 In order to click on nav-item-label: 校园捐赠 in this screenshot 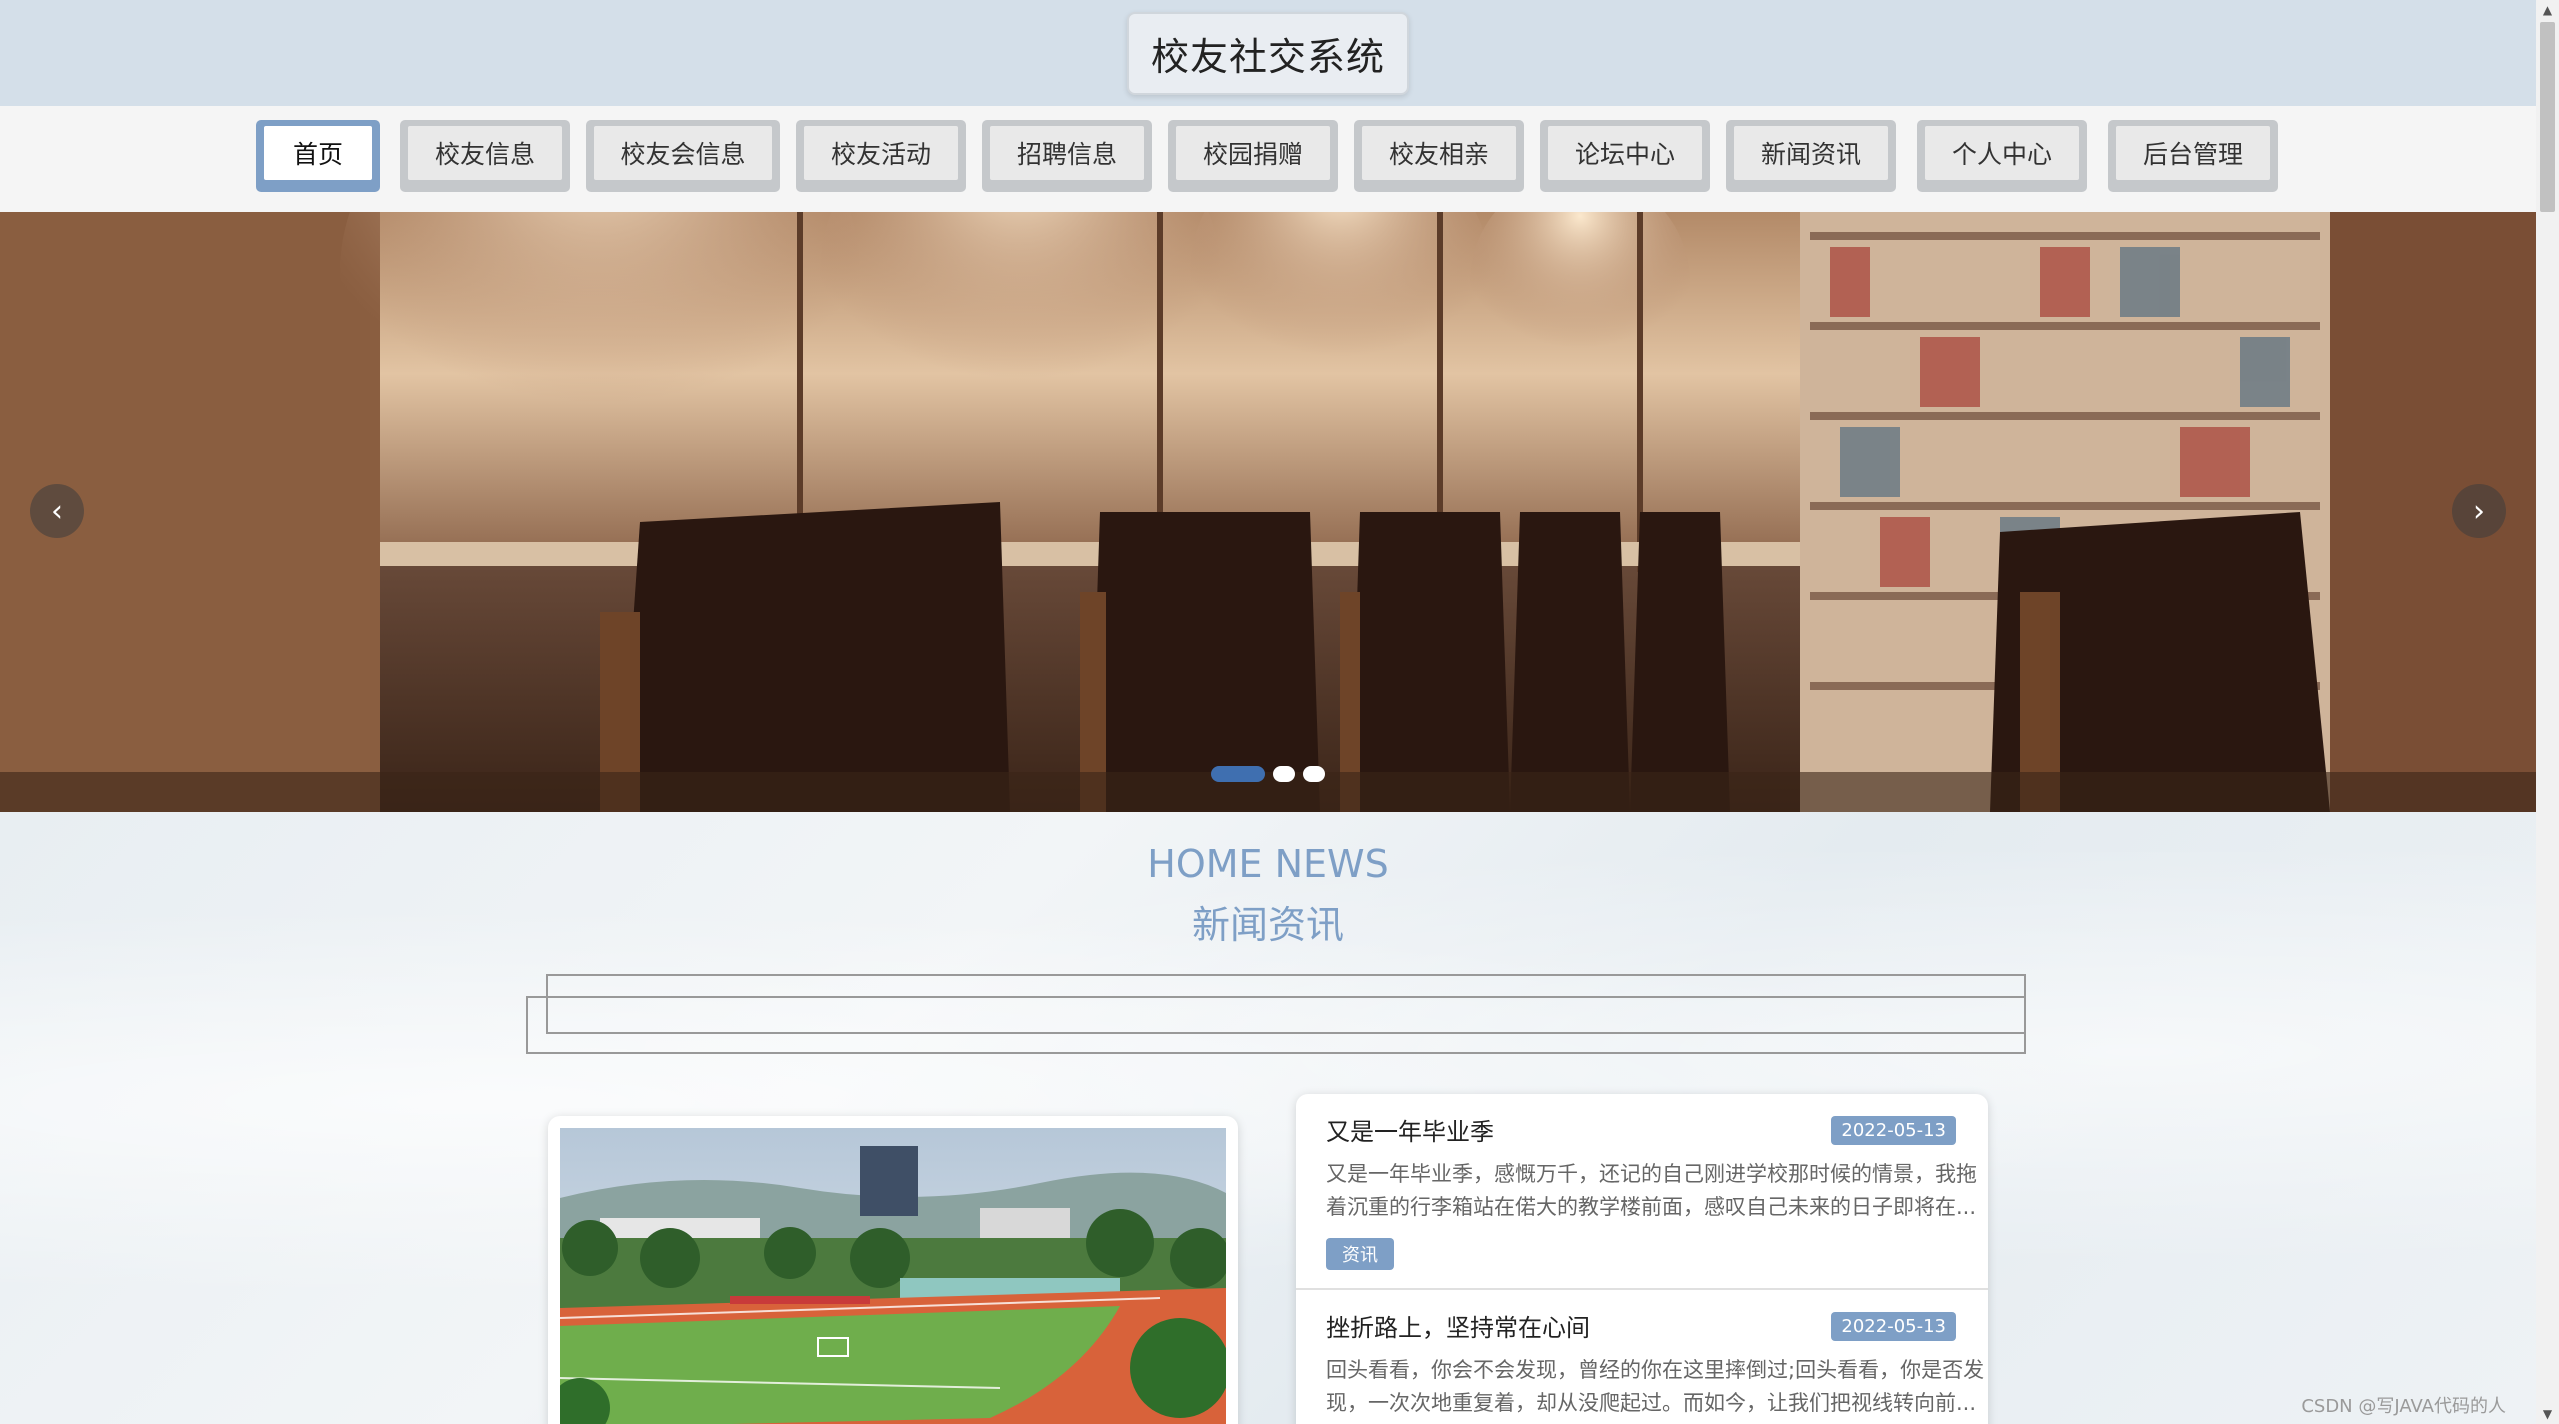, I will do `click(1253, 153)`.